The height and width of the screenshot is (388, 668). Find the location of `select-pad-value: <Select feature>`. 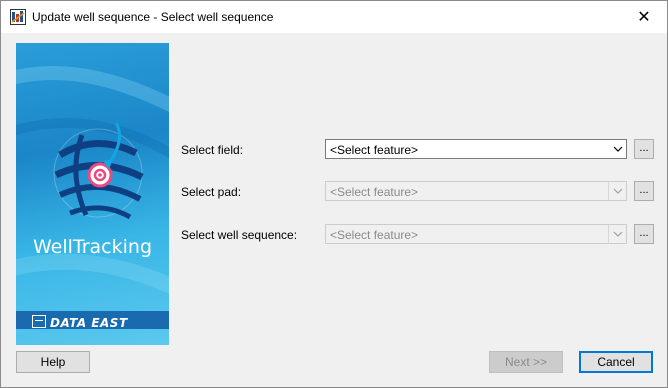

select-pad-value: <Select feature> is located at coordinates (374, 192).